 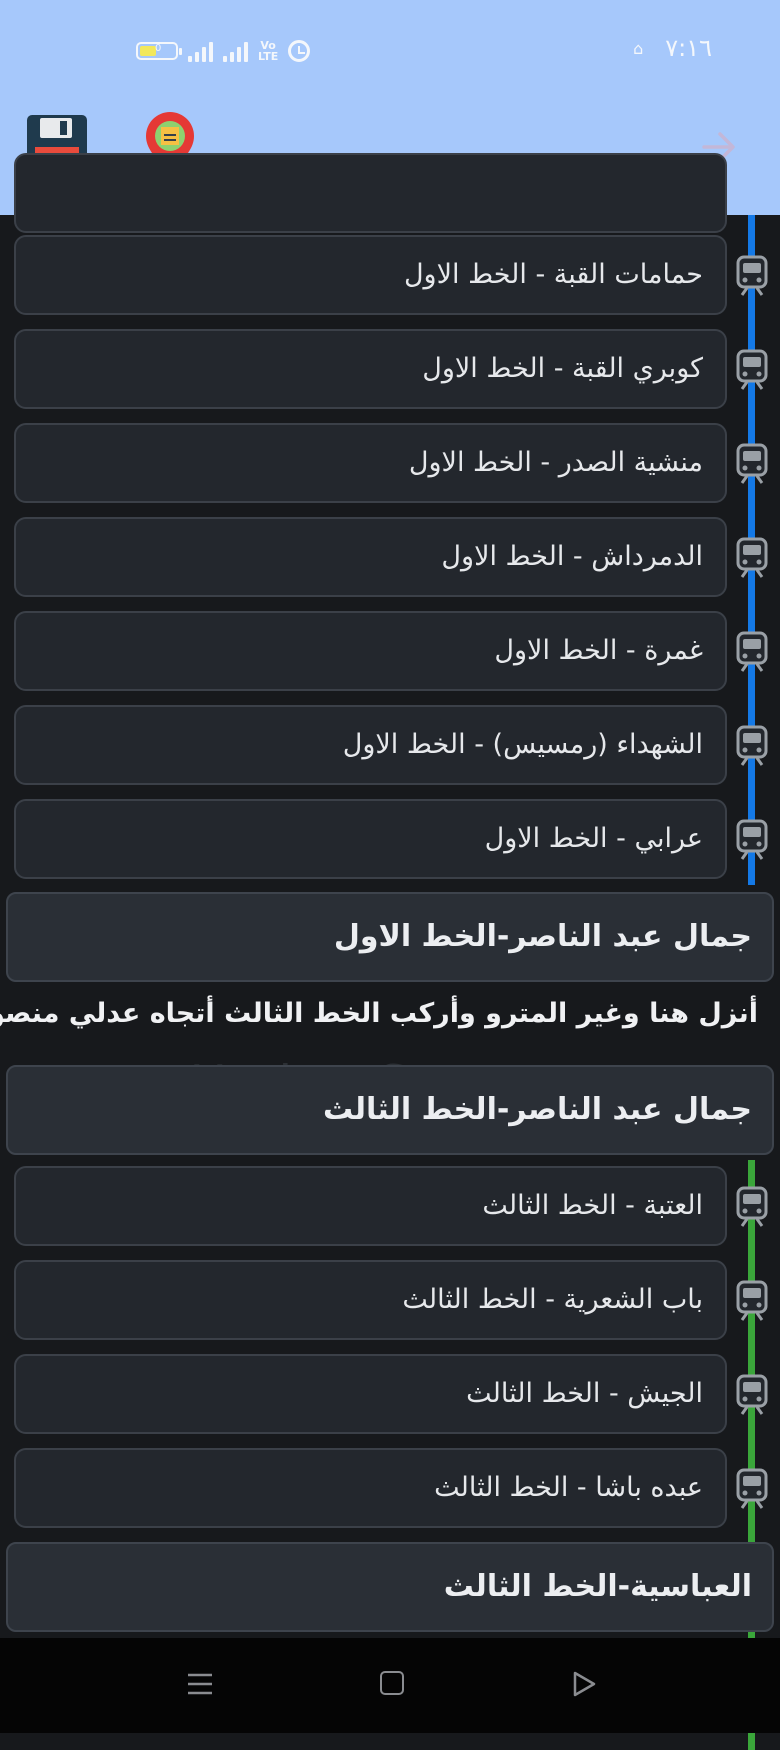 I want to click on home-icon, so click(x=392, y=1683).